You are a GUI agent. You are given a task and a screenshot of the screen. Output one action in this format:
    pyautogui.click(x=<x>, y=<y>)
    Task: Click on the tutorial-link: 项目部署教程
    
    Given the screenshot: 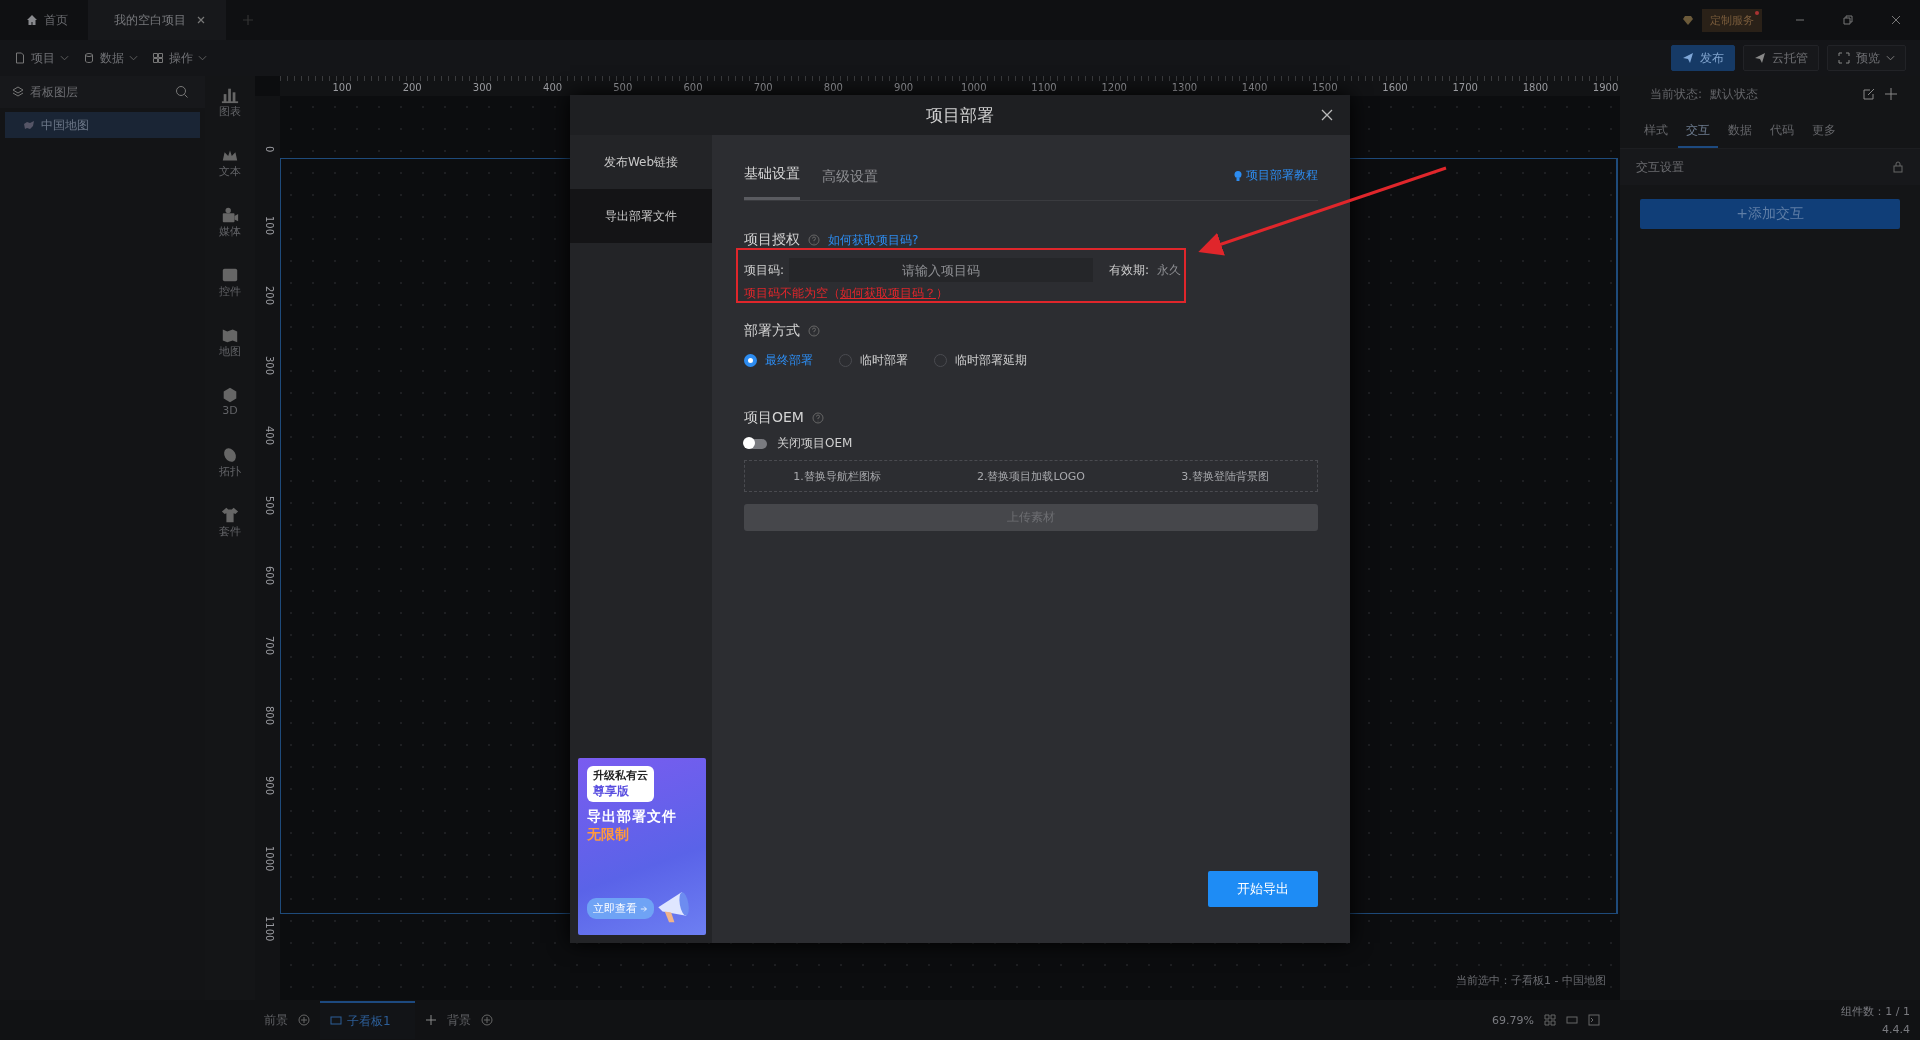 What is the action you would take?
    pyautogui.click(x=1275, y=183)
    